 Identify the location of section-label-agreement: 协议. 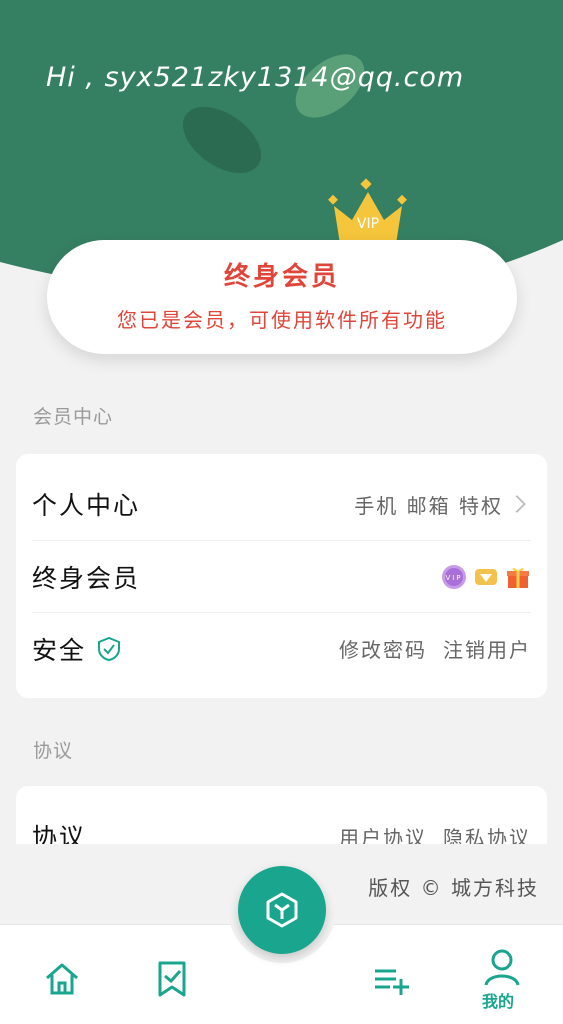
(53, 751).